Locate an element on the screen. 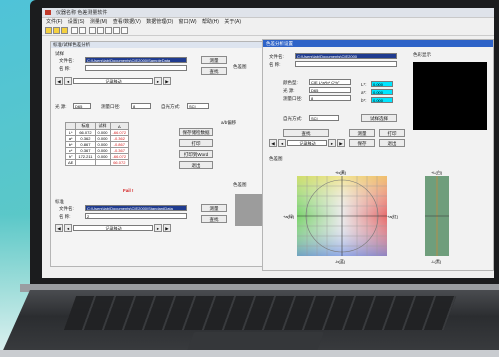 The width and height of the screenshot is (499, 357). open-icon is located at coordinates (48, 30).